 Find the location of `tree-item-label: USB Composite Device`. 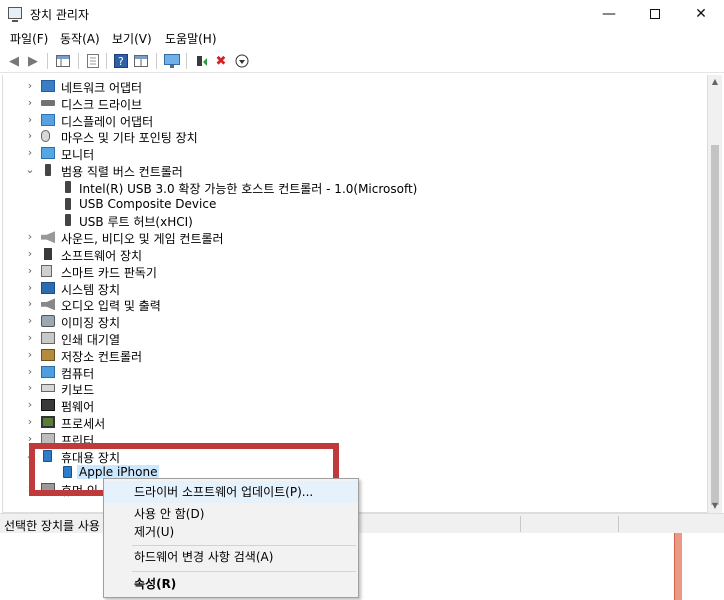

tree-item-label: USB Composite Device is located at coordinates (148, 203).